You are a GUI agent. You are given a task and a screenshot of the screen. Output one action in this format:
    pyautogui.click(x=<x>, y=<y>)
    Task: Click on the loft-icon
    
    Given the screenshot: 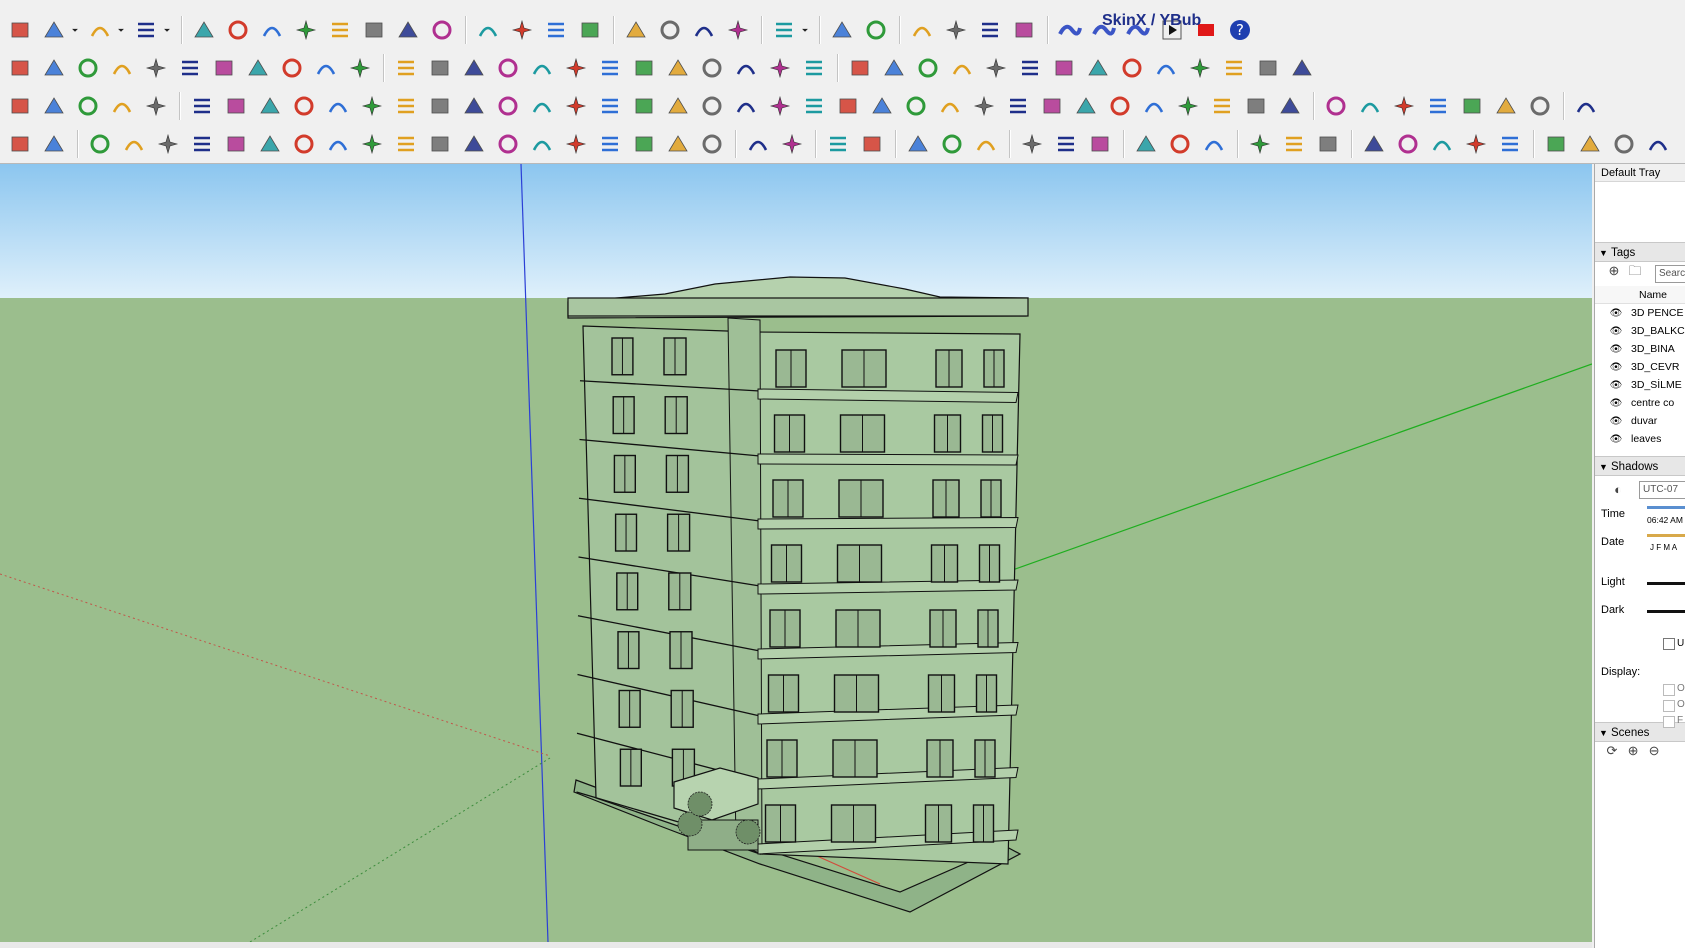 What is the action you would take?
    pyautogui.click(x=292, y=68)
    